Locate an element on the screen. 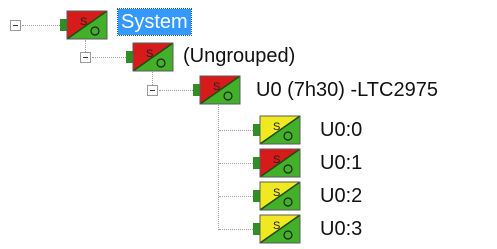 This screenshot has width=497, height=249. node-icon-channel-2: S is located at coordinates (279, 196).